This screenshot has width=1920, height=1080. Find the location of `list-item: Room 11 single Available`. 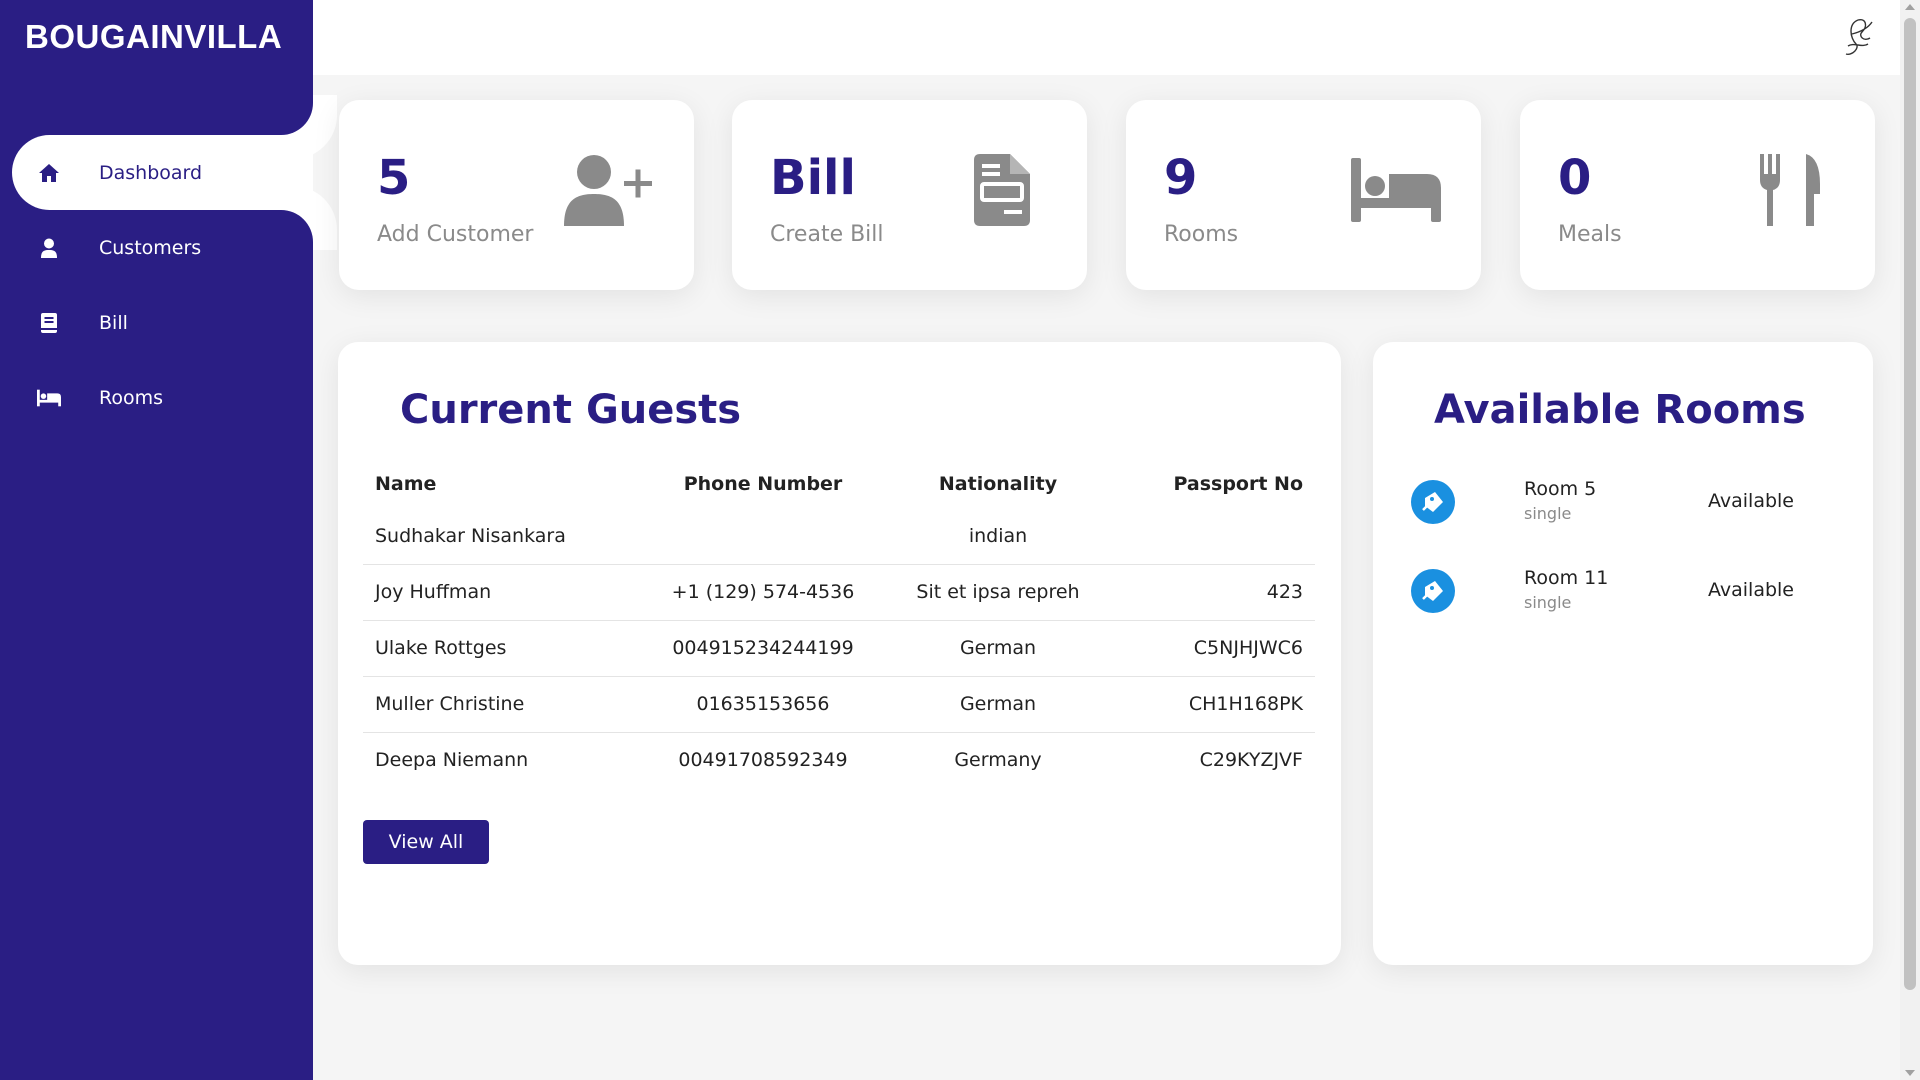

list-item: Room 11 single Available is located at coordinates (1611, 591).